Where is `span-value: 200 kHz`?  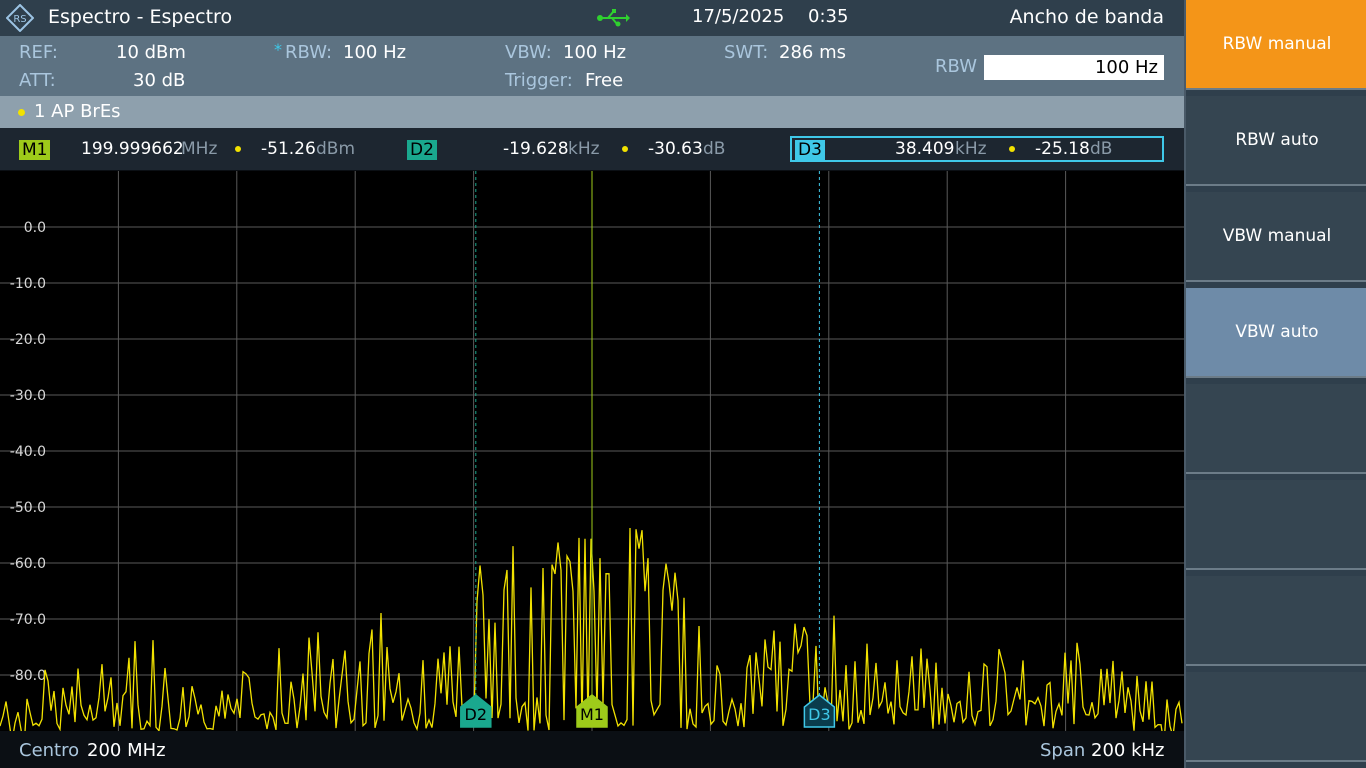 span-value: 200 kHz is located at coordinates (1128, 750).